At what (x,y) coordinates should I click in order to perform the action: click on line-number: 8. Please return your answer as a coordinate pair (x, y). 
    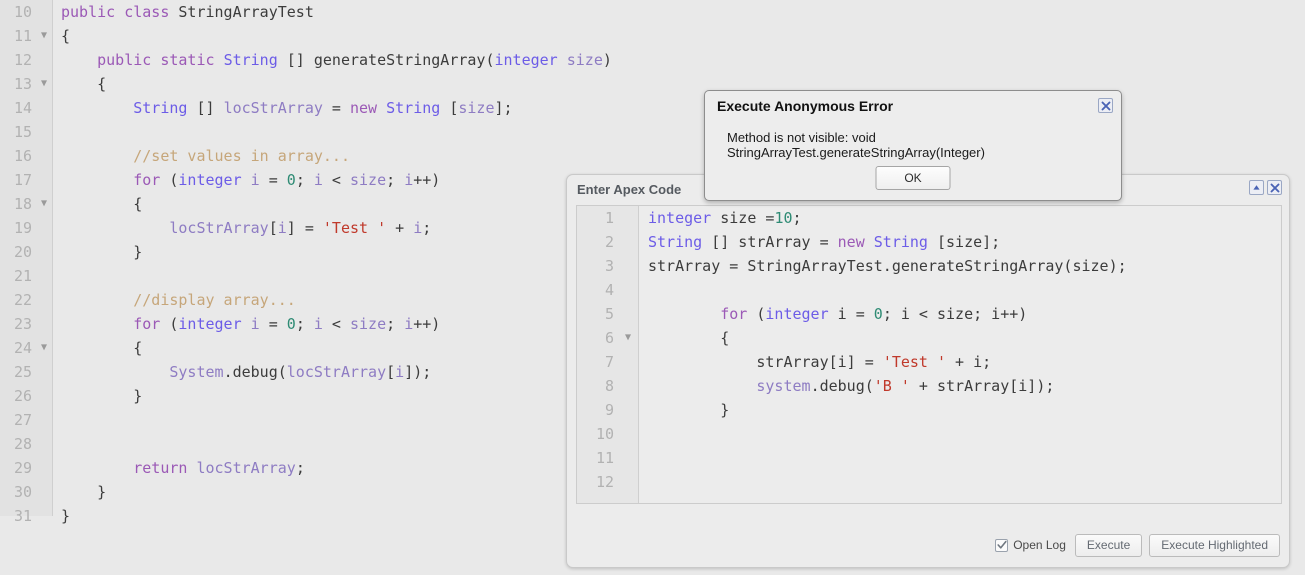
    Looking at the image, I should click on (609, 386).